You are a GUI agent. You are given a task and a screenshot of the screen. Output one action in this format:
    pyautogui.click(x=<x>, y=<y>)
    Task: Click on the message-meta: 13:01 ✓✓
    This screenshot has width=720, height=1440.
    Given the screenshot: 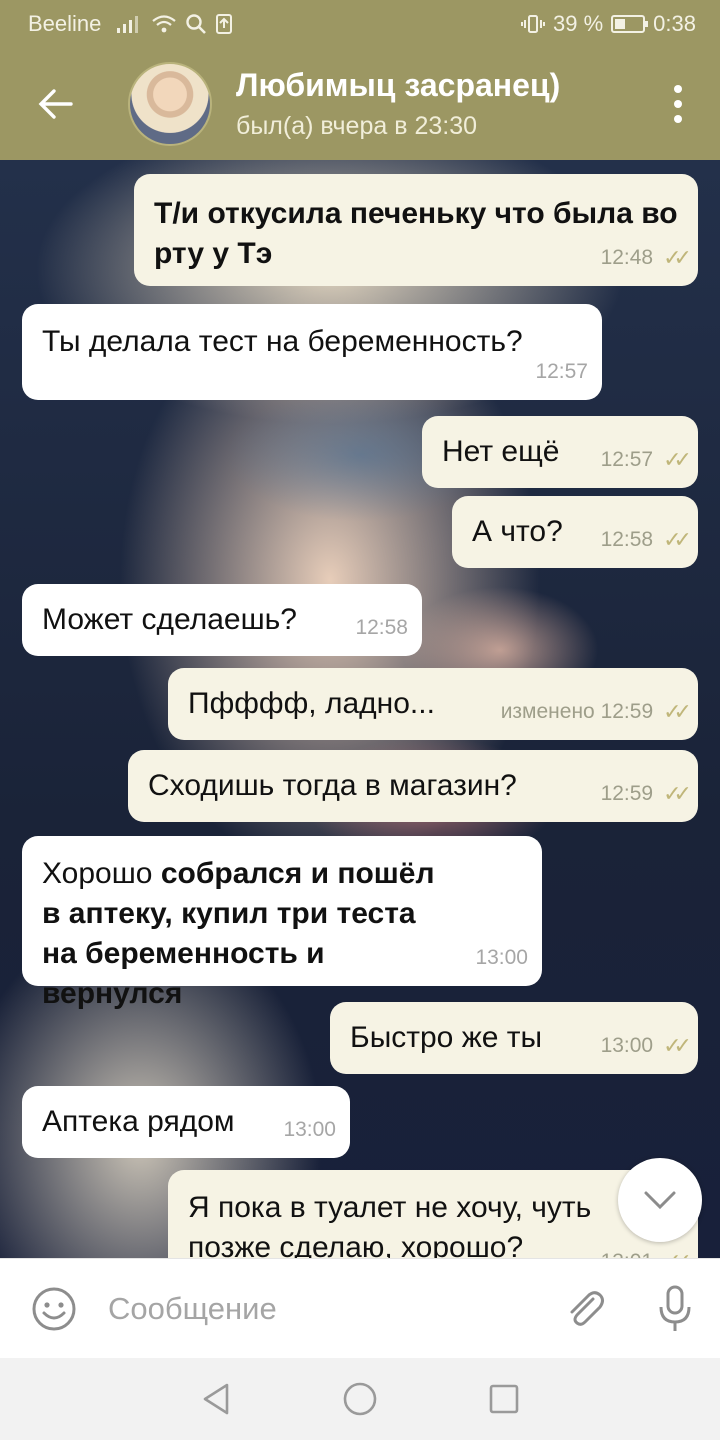 What is the action you would take?
    pyautogui.click(x=646, y=1250)
    